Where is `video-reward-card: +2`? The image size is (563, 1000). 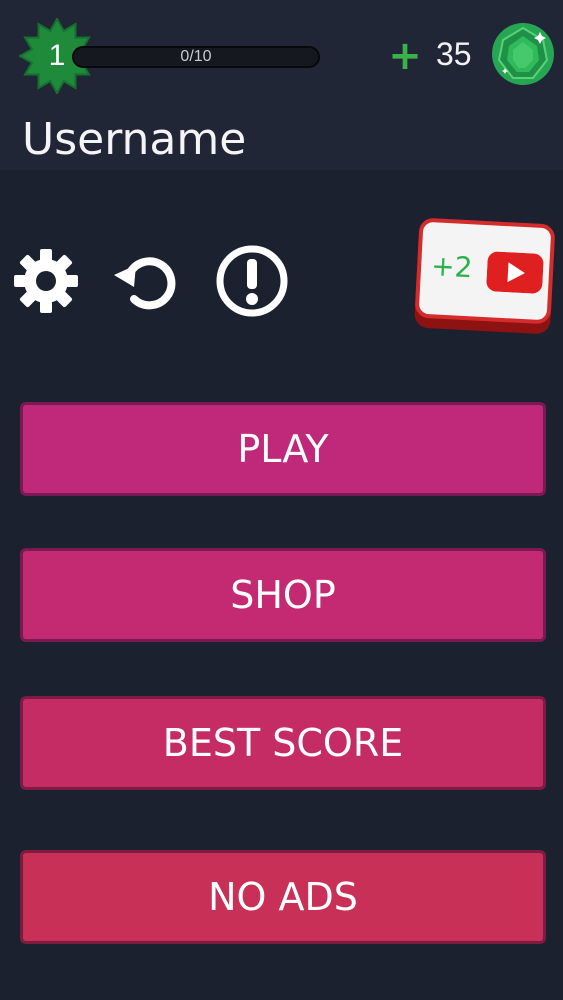
video-reward-card: +2 is located at coordinates (485, 271).